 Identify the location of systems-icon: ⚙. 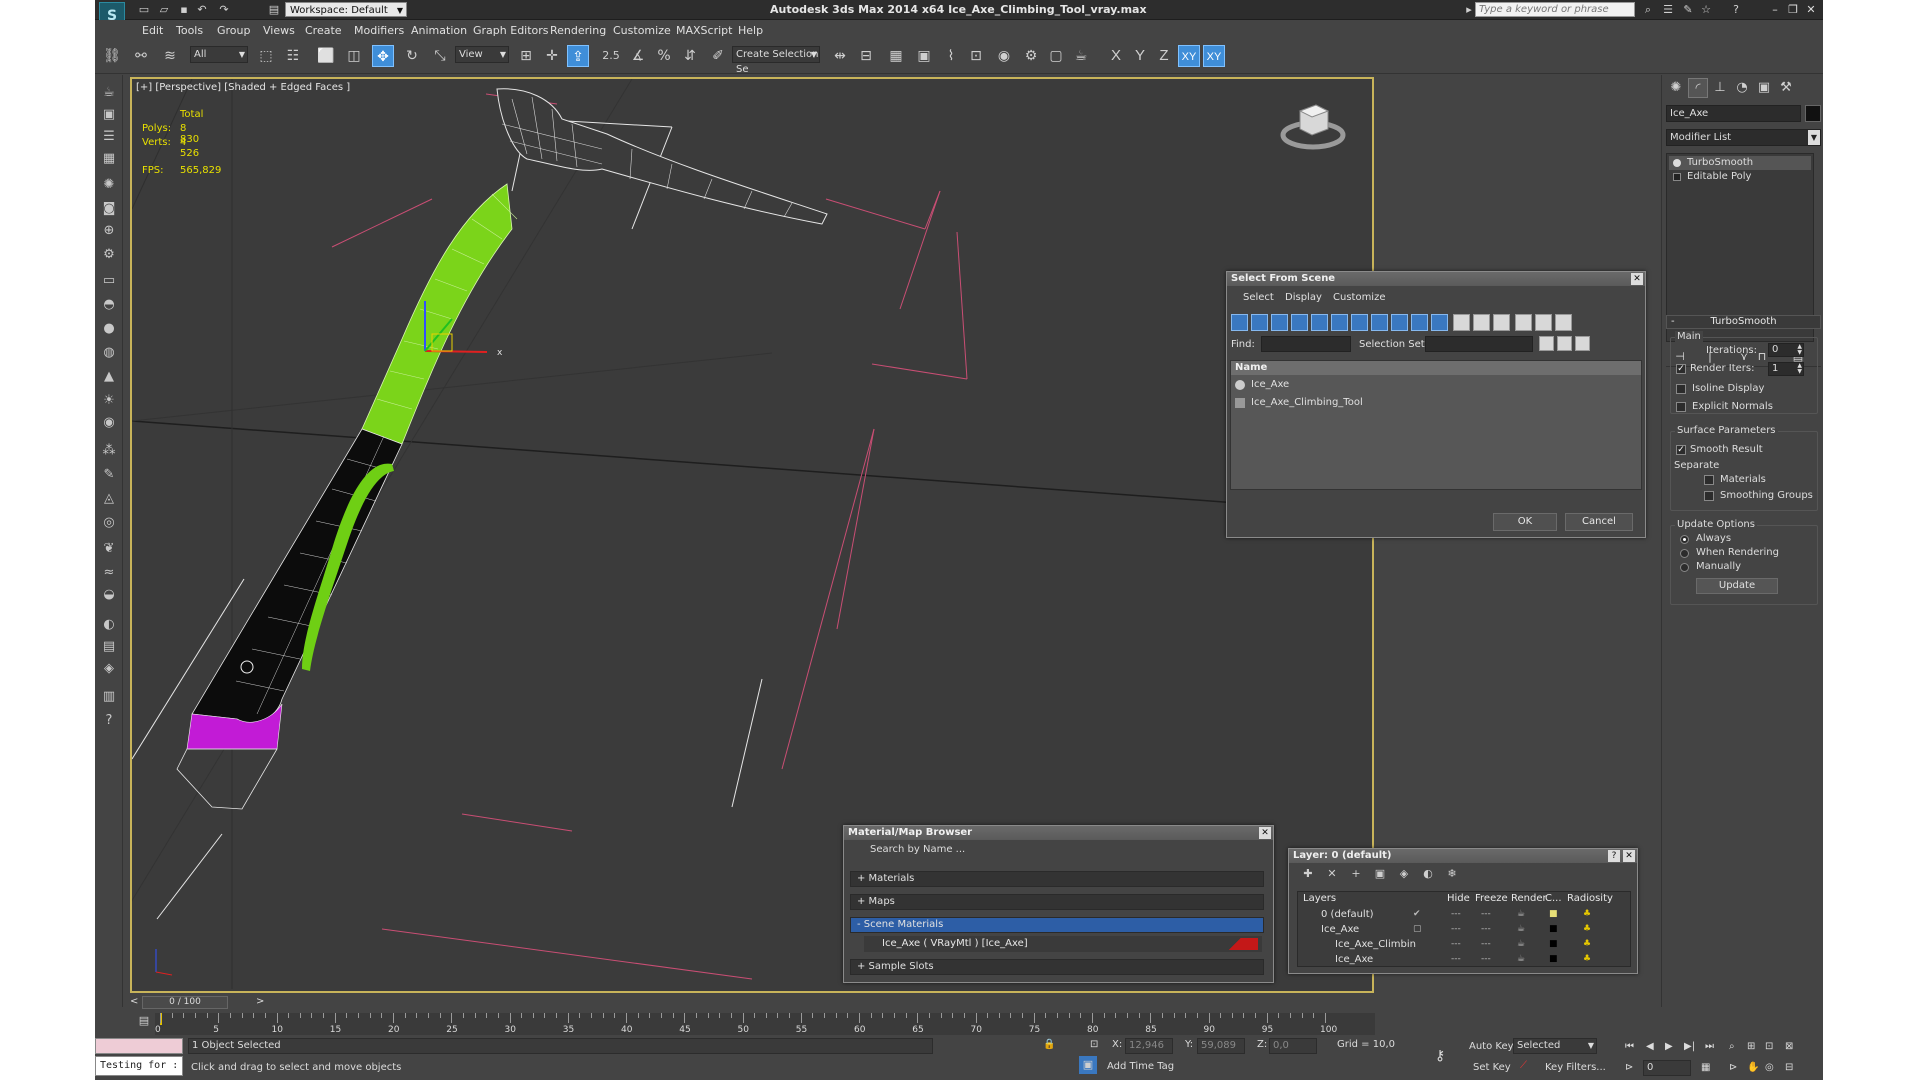
(109, 255).